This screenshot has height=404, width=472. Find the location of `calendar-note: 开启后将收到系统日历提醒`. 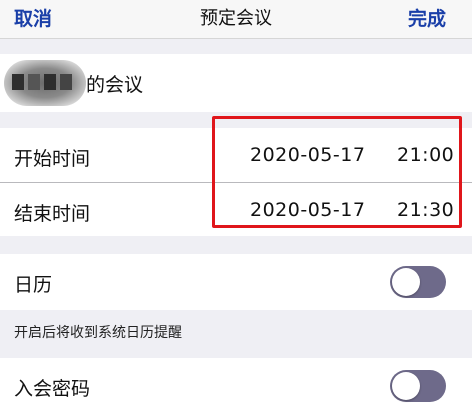

calendar-note: 开启后将收到系统日历提醒 is located at coordinates (98, 333).